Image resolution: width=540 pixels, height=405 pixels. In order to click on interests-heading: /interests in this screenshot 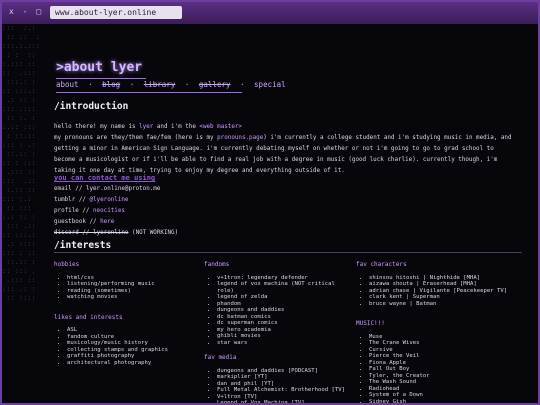, I will do `click(83, 245)`.